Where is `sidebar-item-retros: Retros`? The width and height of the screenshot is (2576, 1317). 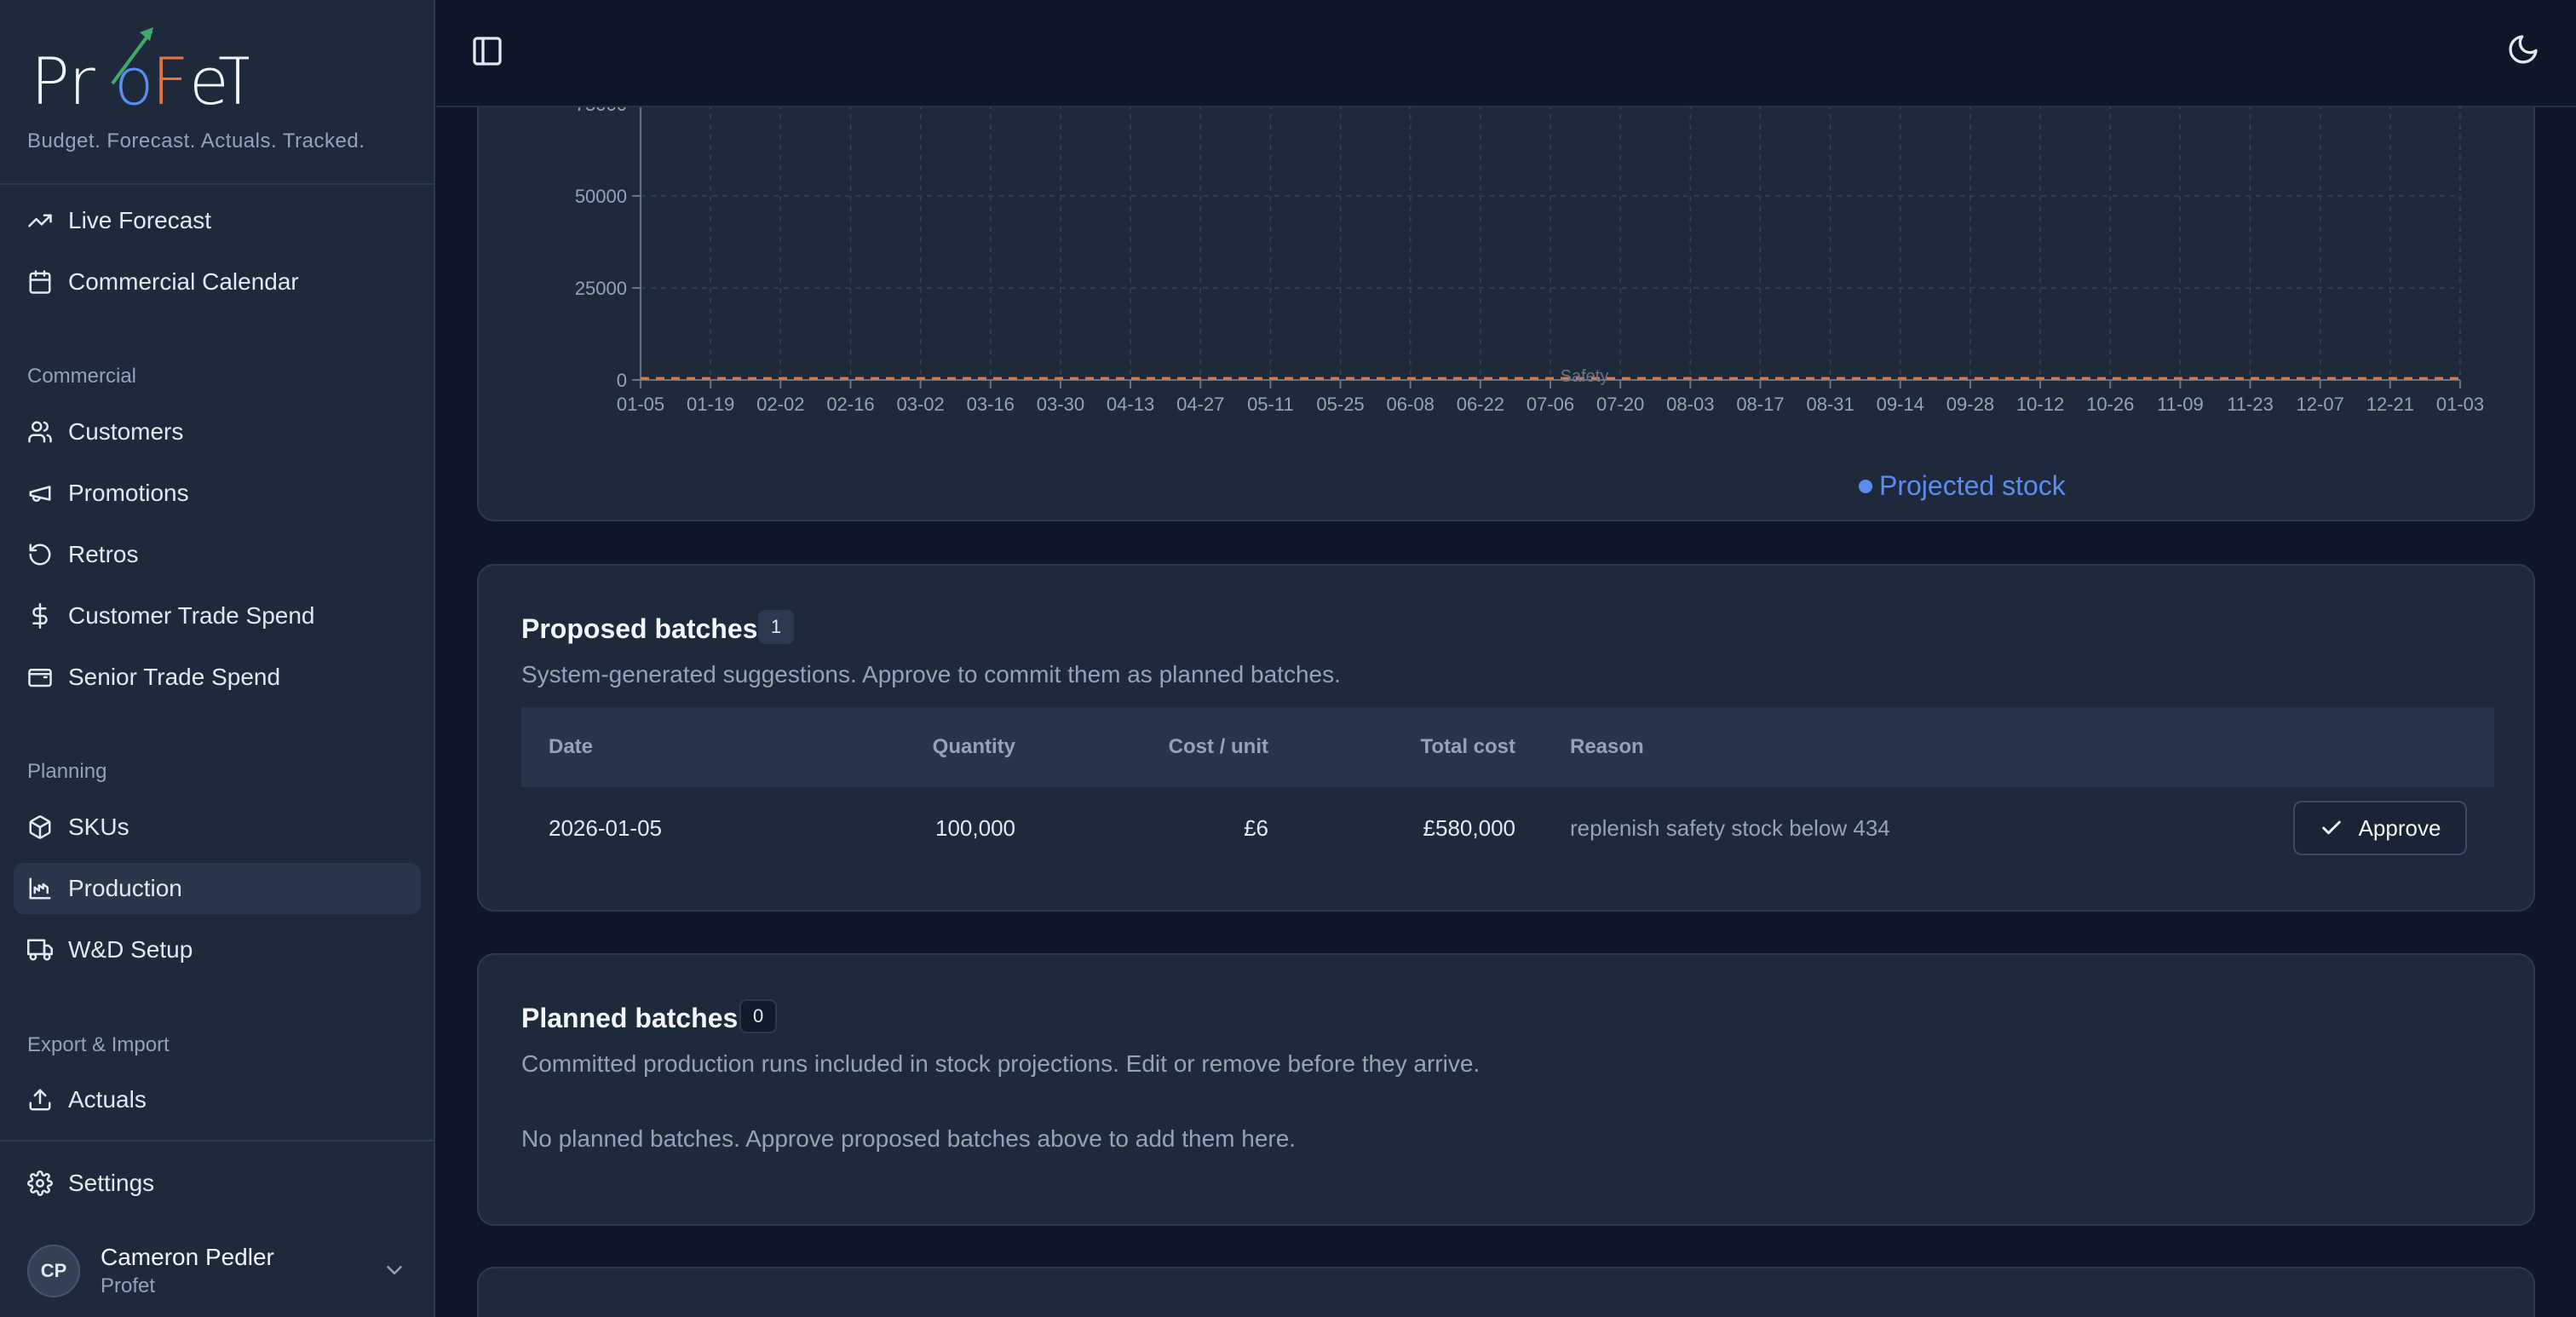
sidebar-item-retros: Retros is located at coordinates (217, 554).